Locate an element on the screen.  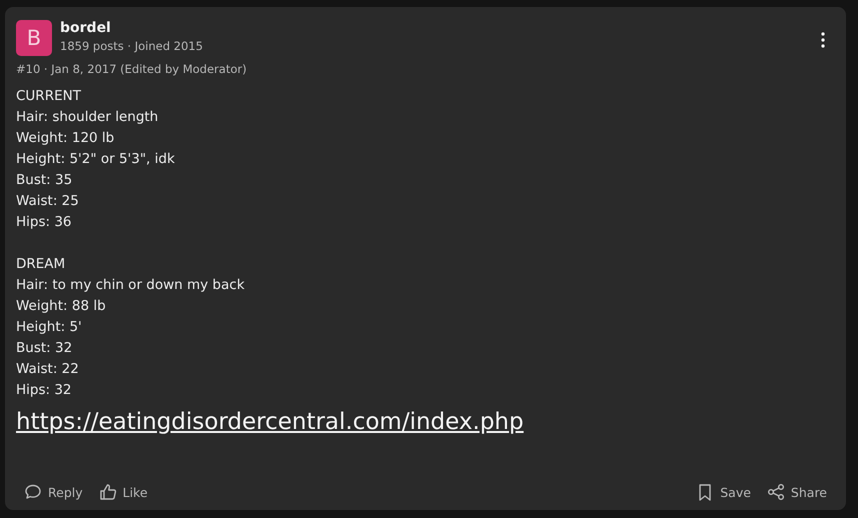
post-text-line: Height: 5'2" or 5'3", idk is located at coordinates (96, 159).